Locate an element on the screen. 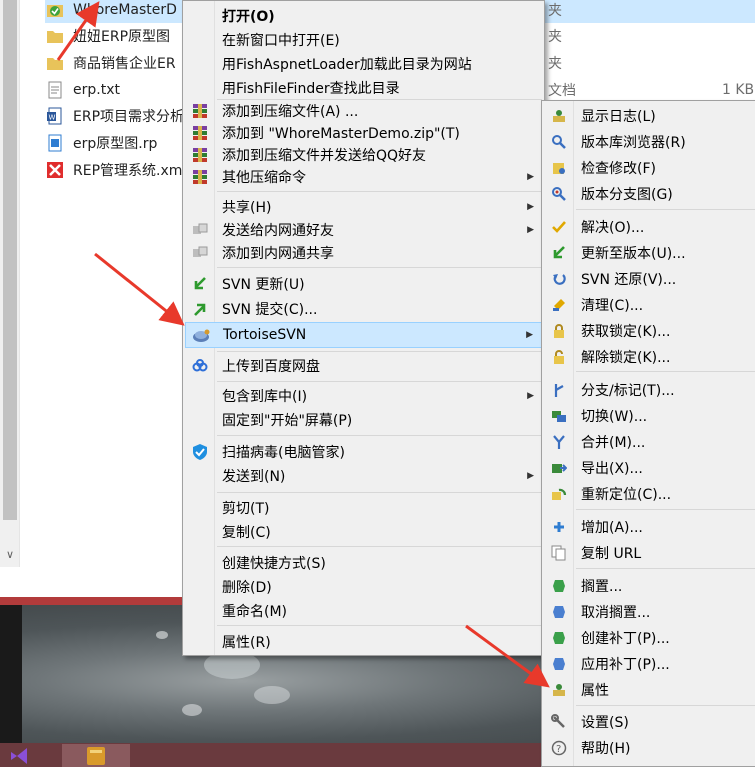 The width and height of the screenshot is (755, 767). menu-item-label: 帮助(H) is located at coordinates (606, 749).